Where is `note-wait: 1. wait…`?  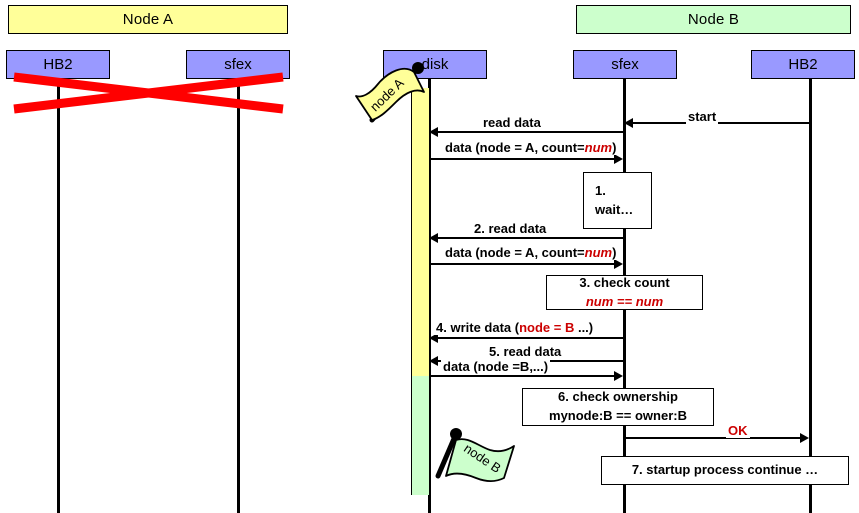
note-wait: 1. wait… is located at coordinates (617, 200).